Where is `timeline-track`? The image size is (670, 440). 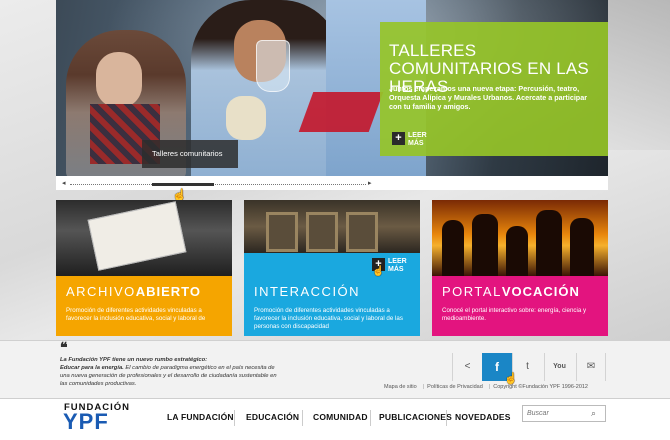 timeline-track is located at coordinates (218, 184).